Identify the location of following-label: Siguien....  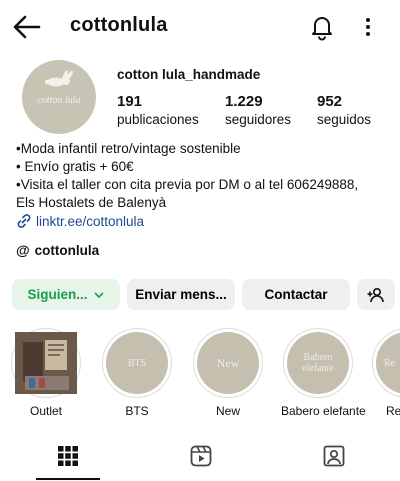
(57, 294).